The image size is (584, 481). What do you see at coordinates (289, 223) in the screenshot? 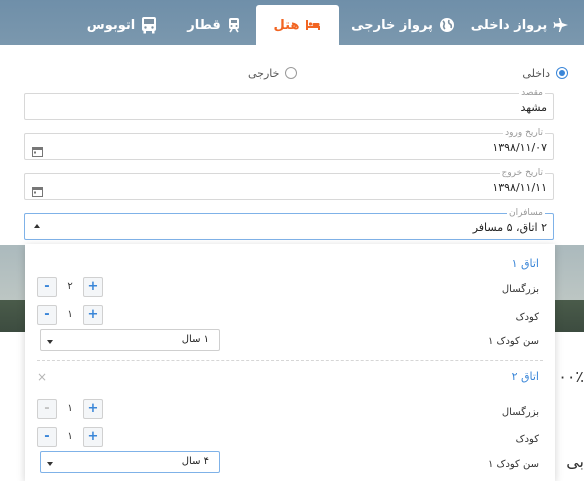
I see `passengers-field: مسافران ۲ اتاق، ۵ مسافر` at bounding box center [289, 223].